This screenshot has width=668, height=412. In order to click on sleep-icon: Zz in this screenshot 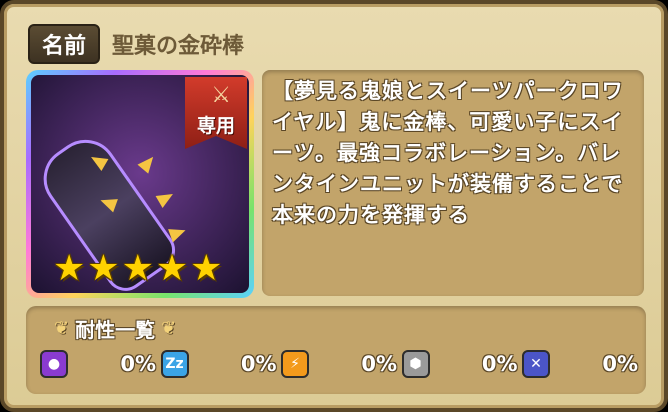, I will do `click(174, 364)`.